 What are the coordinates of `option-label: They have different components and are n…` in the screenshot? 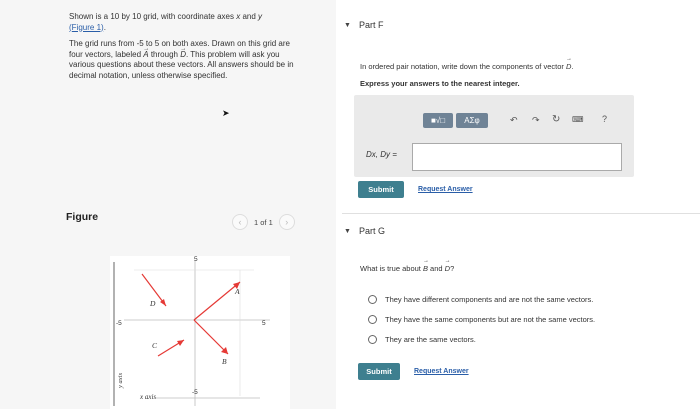 It's located at (489, 299).